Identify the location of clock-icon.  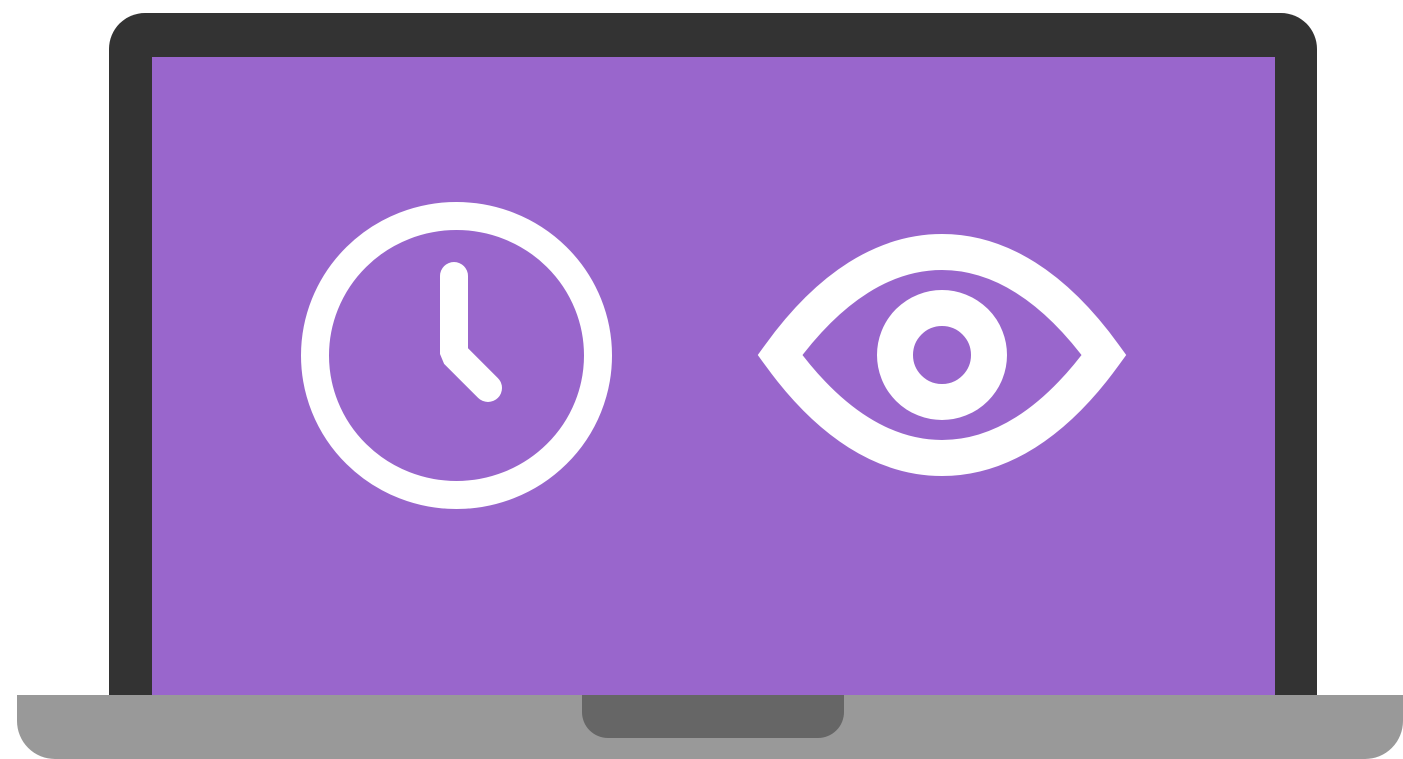
(456, 355).